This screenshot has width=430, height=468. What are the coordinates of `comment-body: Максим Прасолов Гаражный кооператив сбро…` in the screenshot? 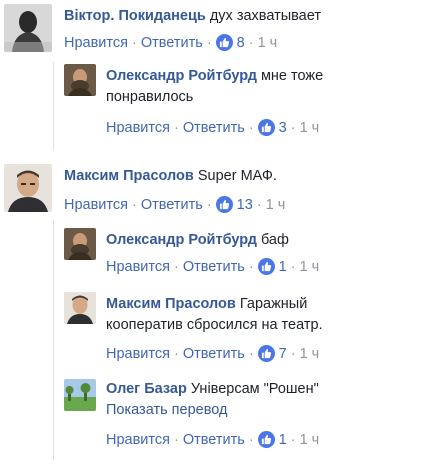 It's located at (214, 315).